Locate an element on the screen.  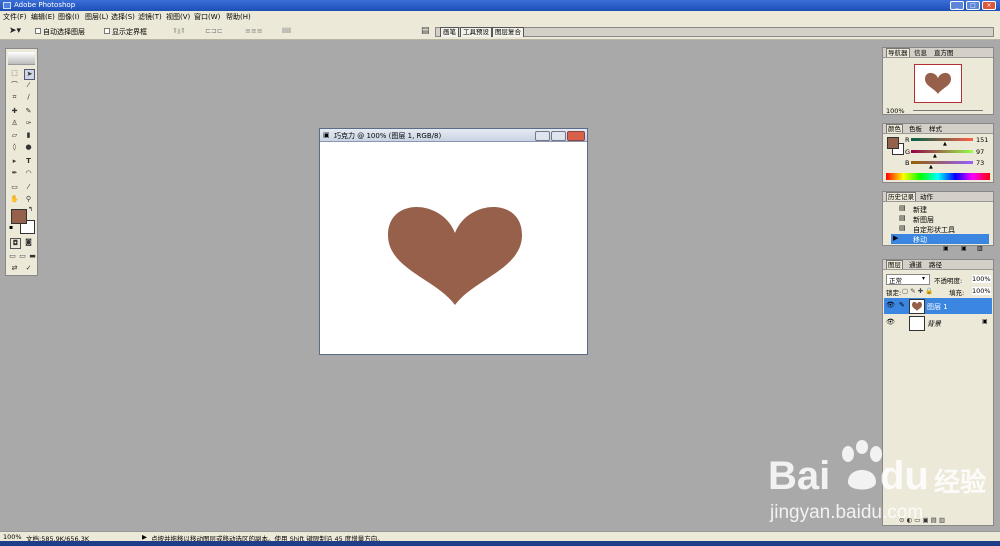
g-slider-thumb-icon: ▲ is located at coordinates (935, 156).